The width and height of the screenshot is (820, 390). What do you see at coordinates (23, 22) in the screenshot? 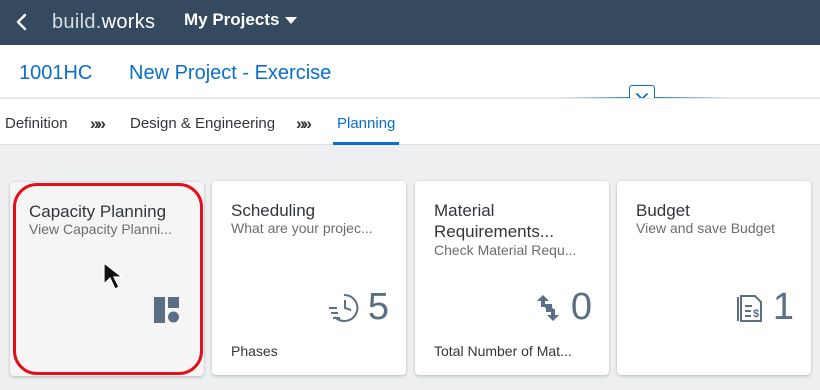
I see `back-arrow-icon` at bounding box center [23, 22].